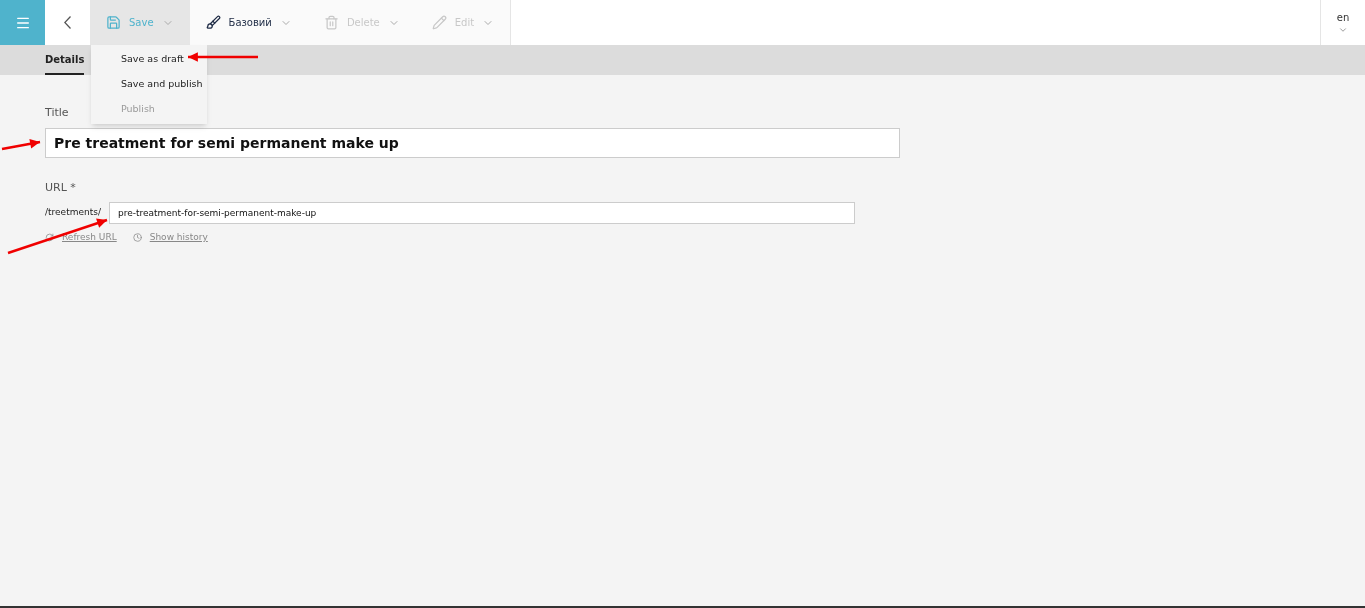  I want to click on save-icon, so click(113, 22).